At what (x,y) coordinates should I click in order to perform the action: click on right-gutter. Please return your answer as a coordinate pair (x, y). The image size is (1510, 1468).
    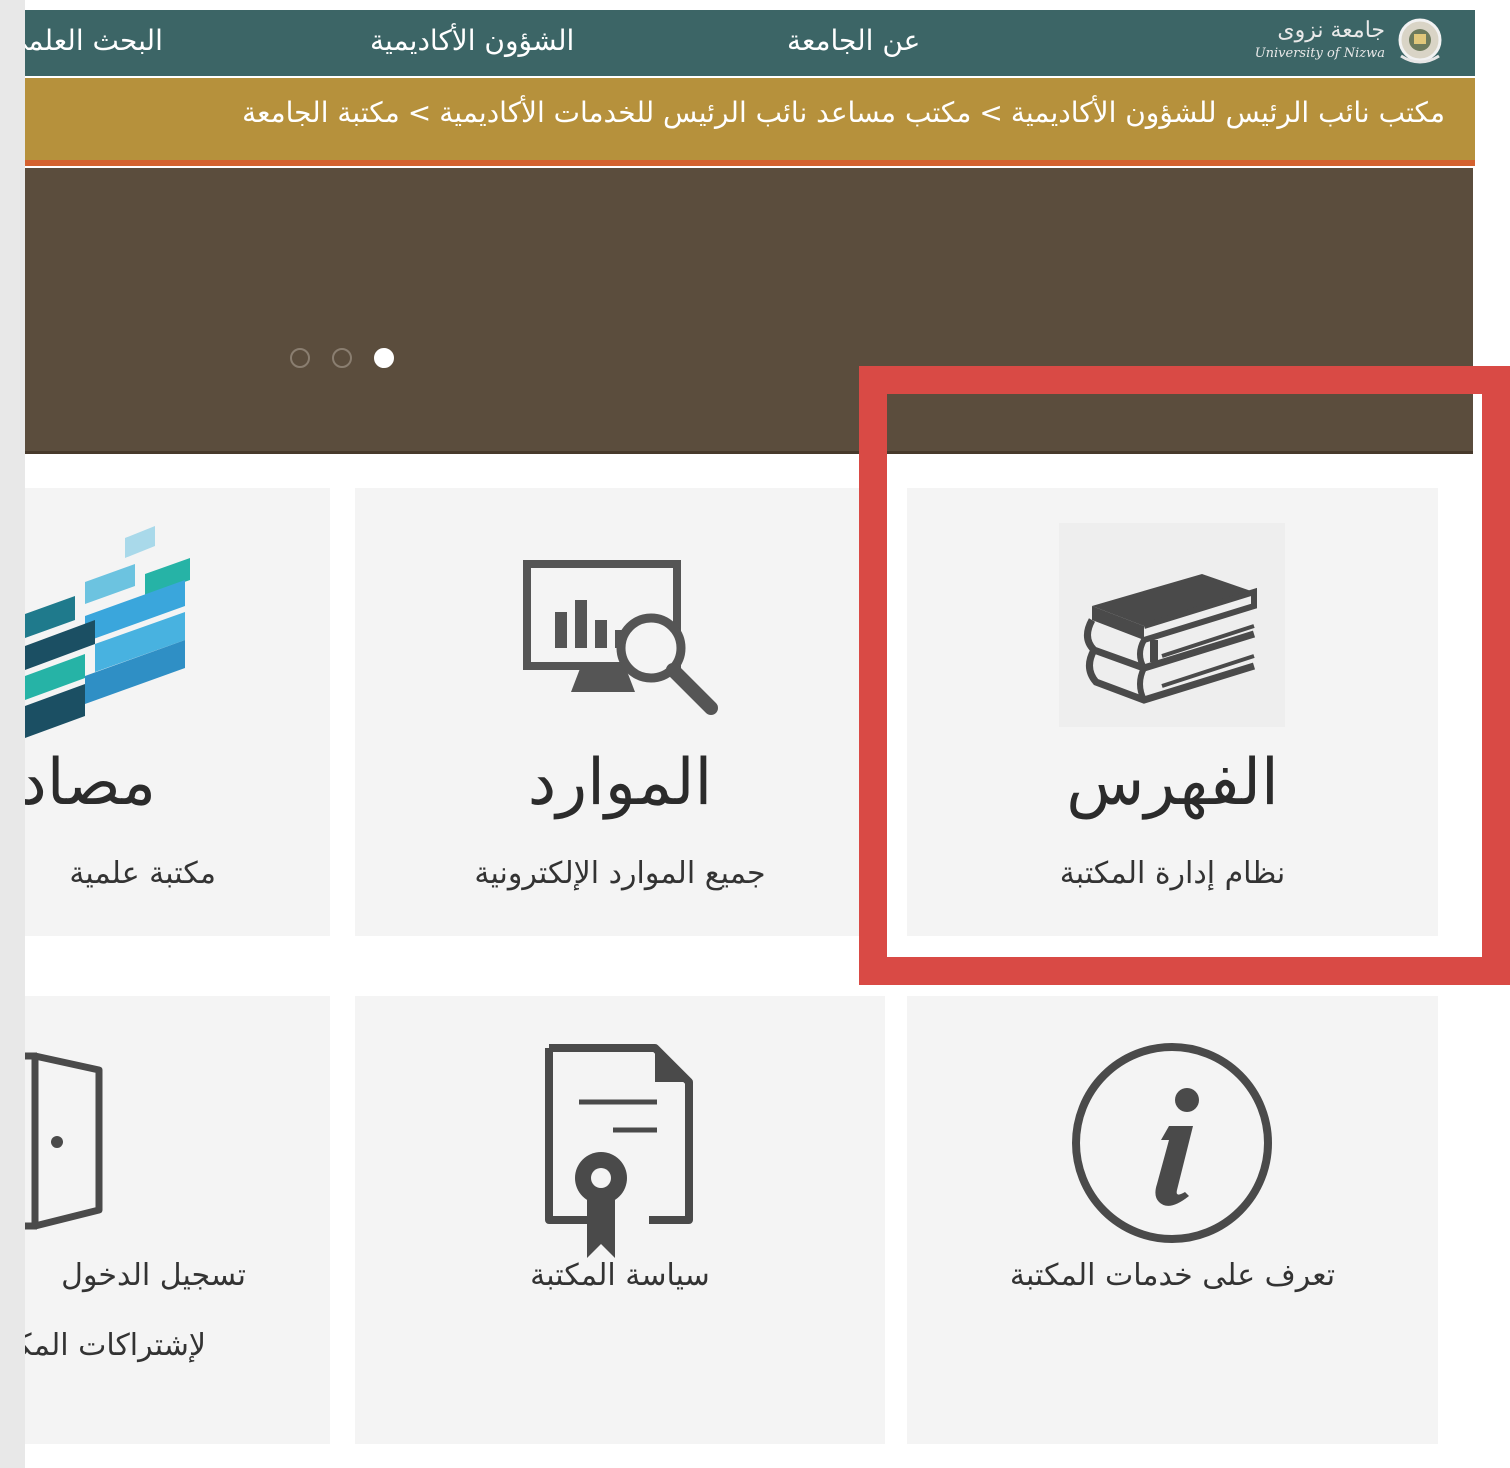
    Looking at the image, I should click on (1491, 818).